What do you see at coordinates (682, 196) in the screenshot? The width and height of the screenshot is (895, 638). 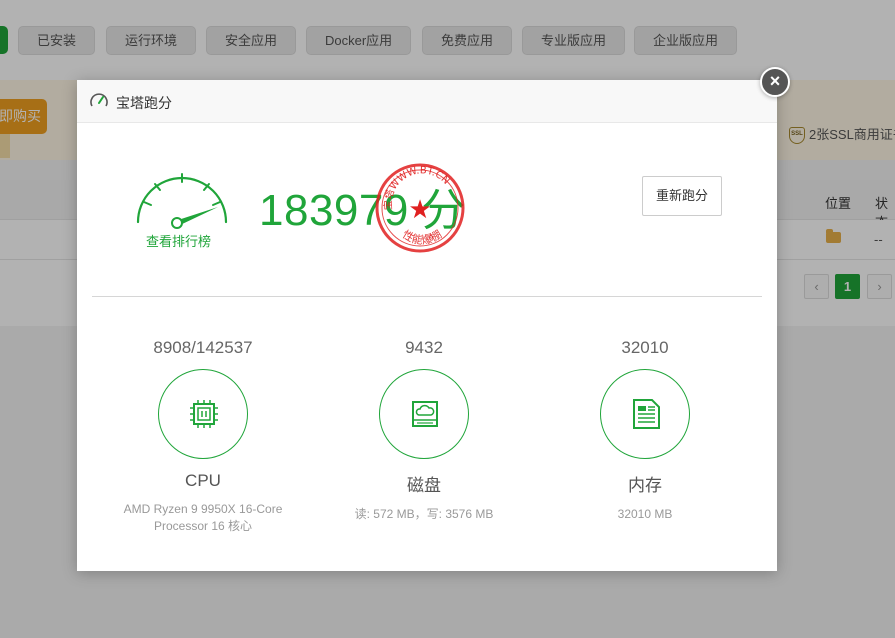 I see `rerun-benchmark-button: 重新跑分` at bounding box center [682, 196].